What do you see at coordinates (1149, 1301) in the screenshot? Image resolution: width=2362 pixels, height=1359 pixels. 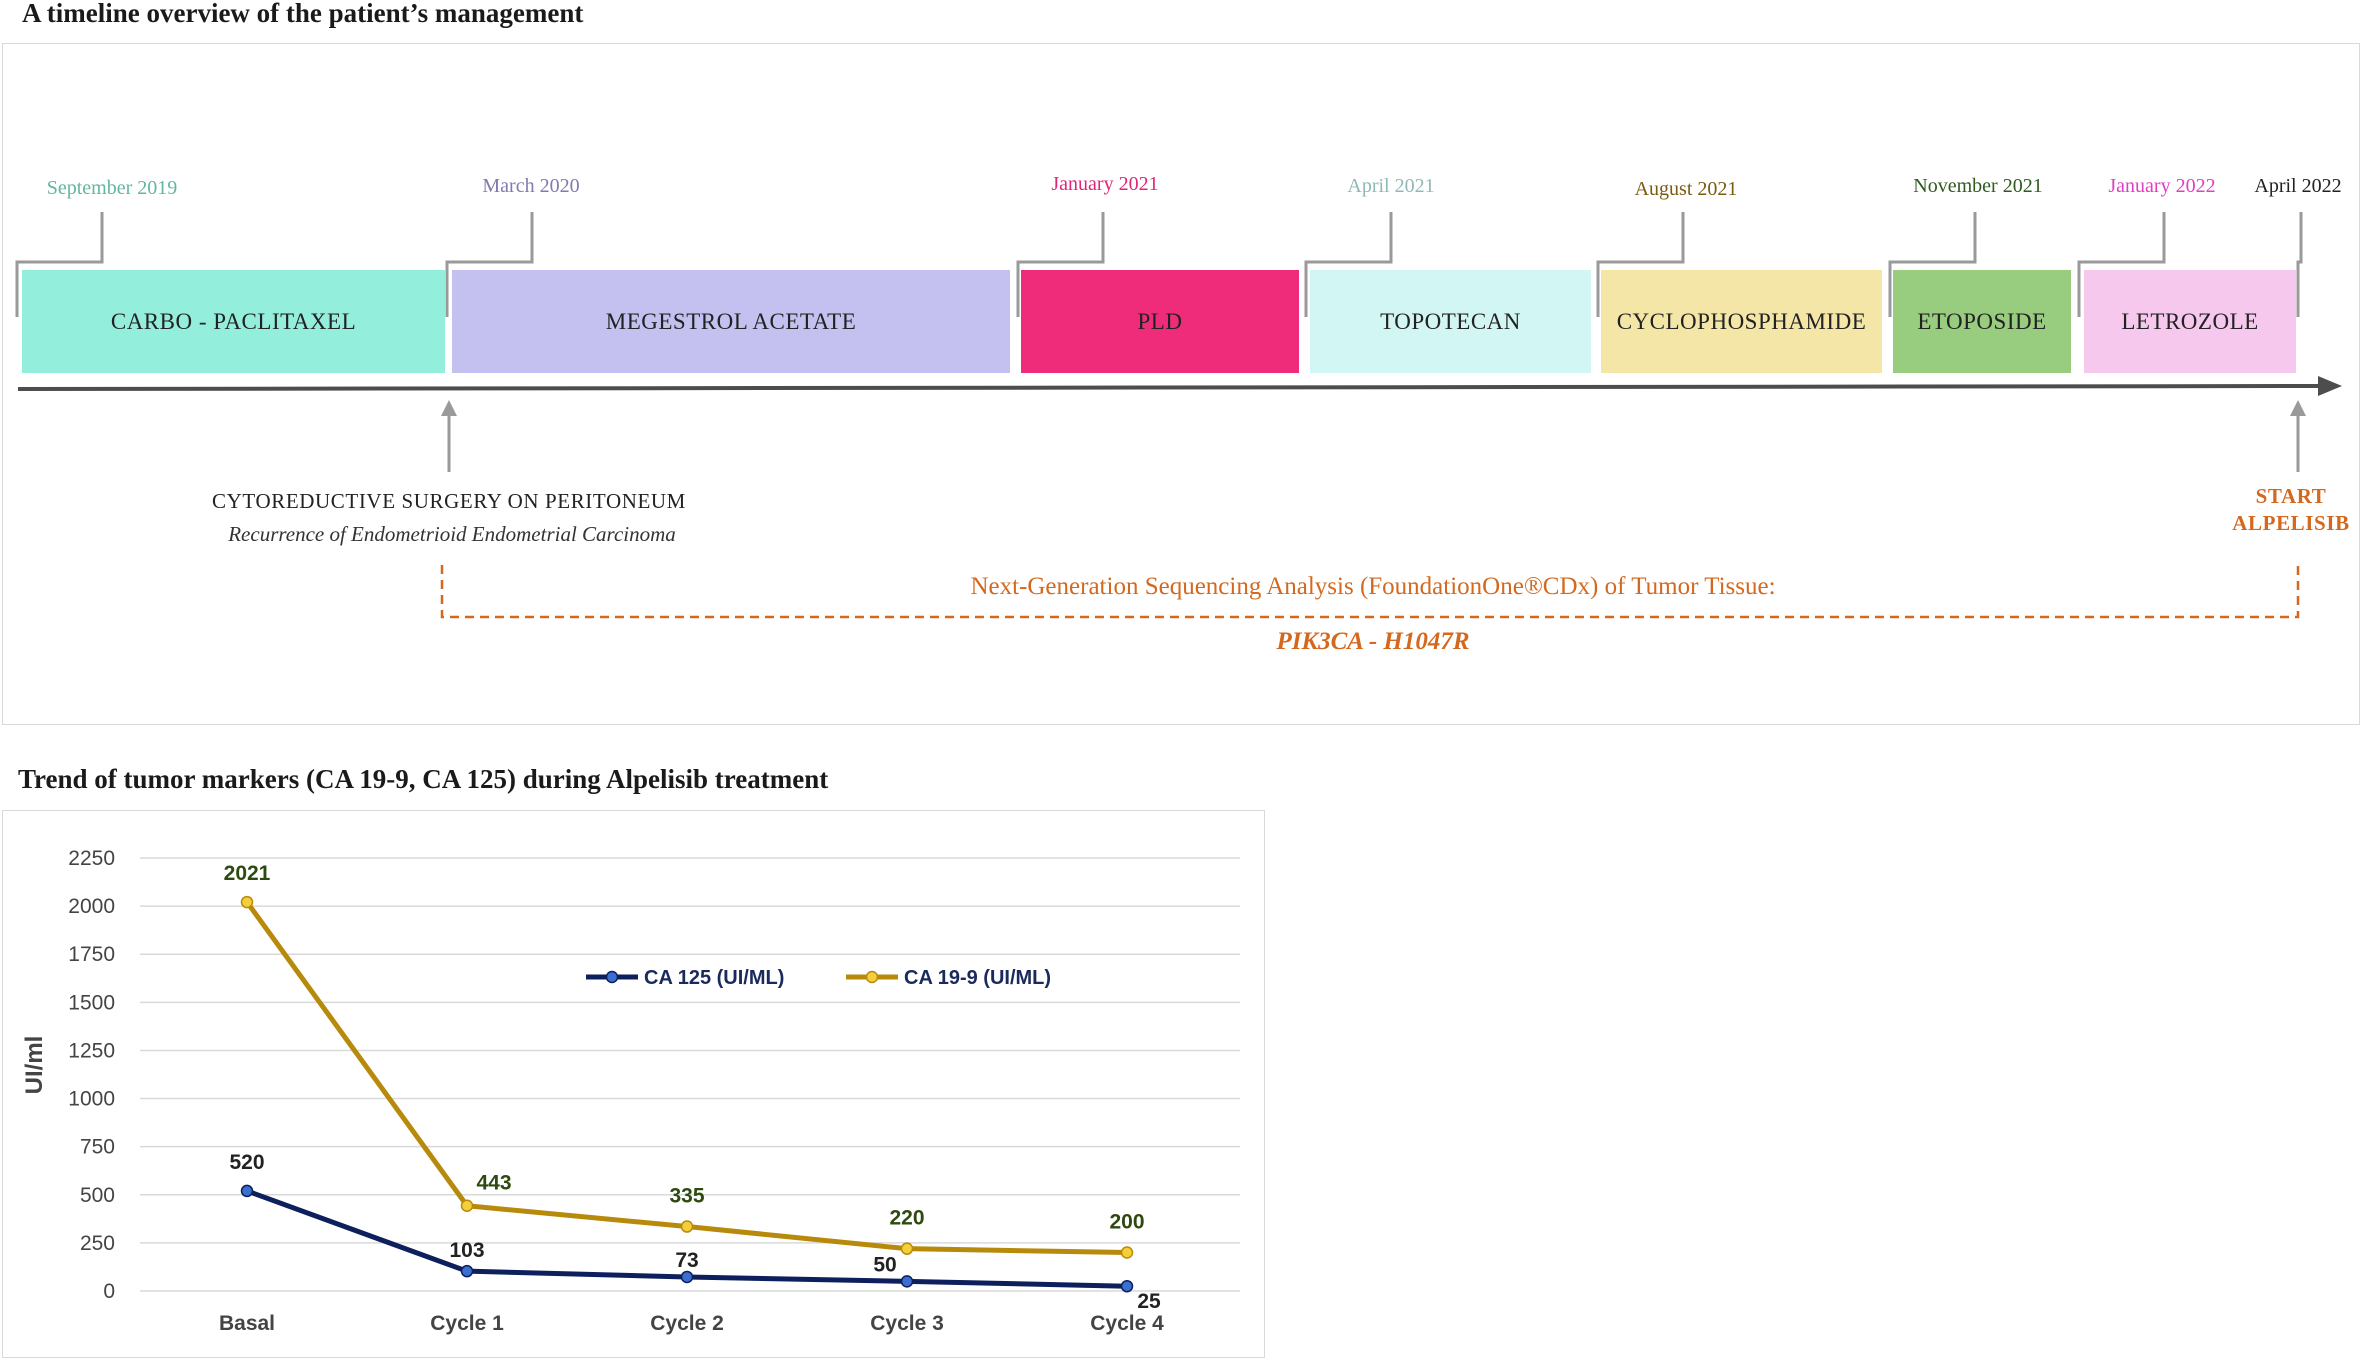 I see `series-0-label-4: 25` at bounding box center [1149, 1301].